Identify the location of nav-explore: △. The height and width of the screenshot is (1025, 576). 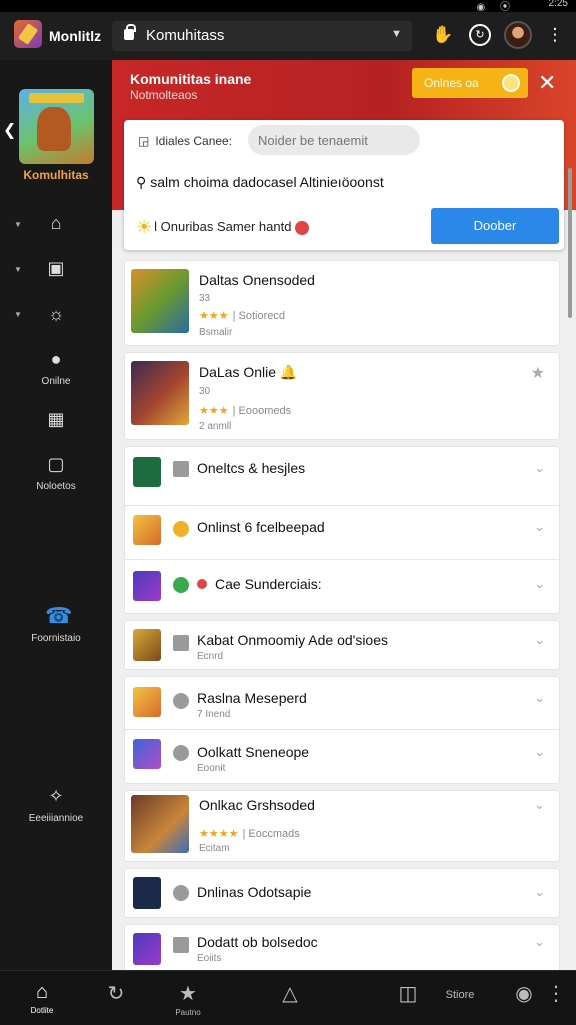
(290, 998).